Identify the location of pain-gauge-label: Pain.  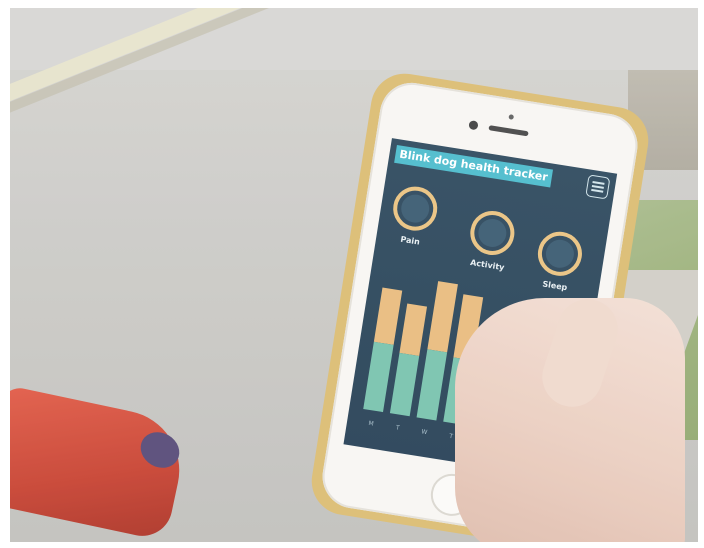
(410, 240).